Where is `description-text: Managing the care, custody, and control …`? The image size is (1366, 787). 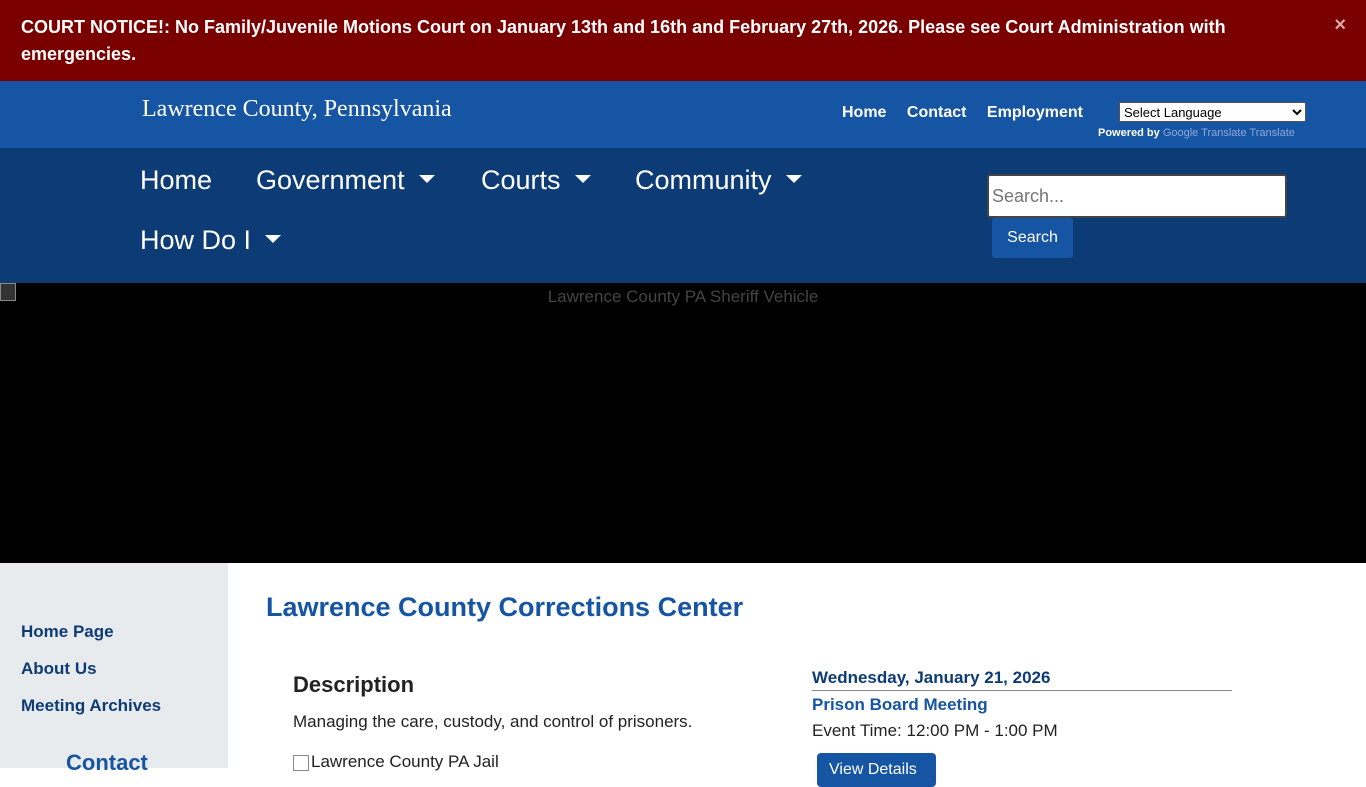 description-text: Managing the care, custody, and control … is located at coordinates (493, 721).